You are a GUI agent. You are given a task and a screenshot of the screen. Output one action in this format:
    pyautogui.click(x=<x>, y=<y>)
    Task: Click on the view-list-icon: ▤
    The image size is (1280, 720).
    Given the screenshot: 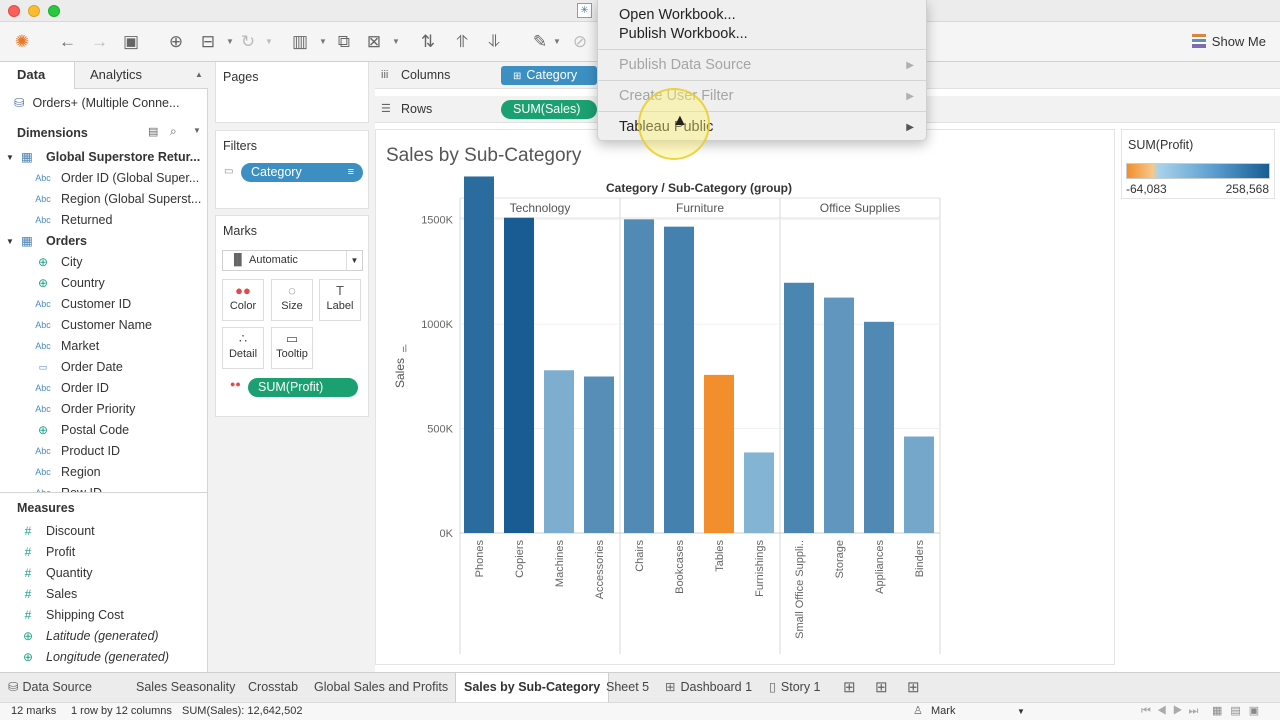 What is the action you would take?
    pyautogui.click(x=153, y=131)
    